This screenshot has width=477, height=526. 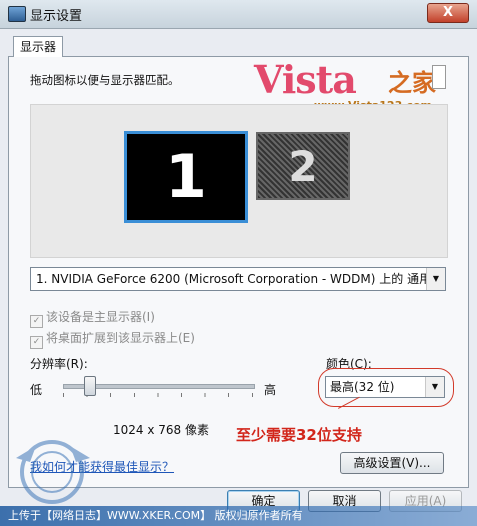 What do you see at coordinates (105, 80) in the screenshot?
I see `instruction-text: 拖动图标以便与显示器匹配。` at bounding box center [105, 80].